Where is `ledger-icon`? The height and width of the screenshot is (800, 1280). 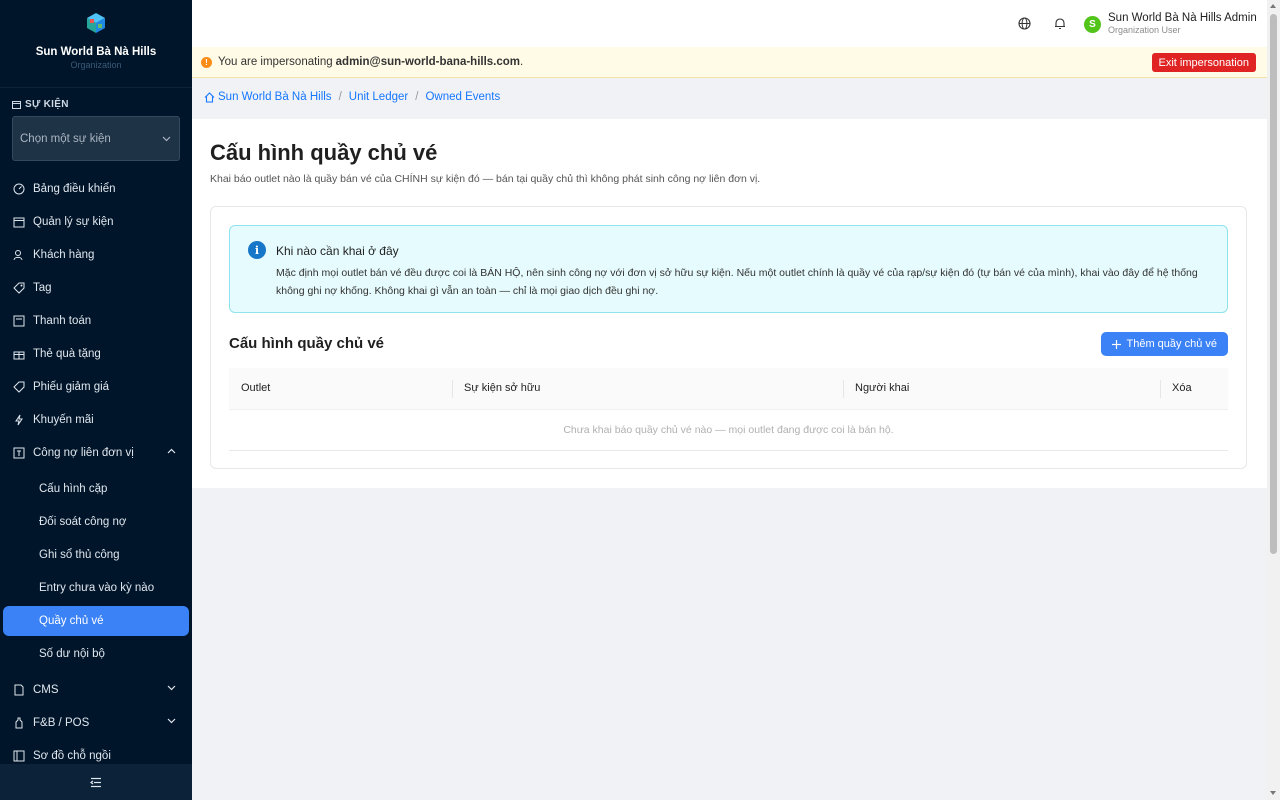 ledger-icon is located at coordinates (18, 453).